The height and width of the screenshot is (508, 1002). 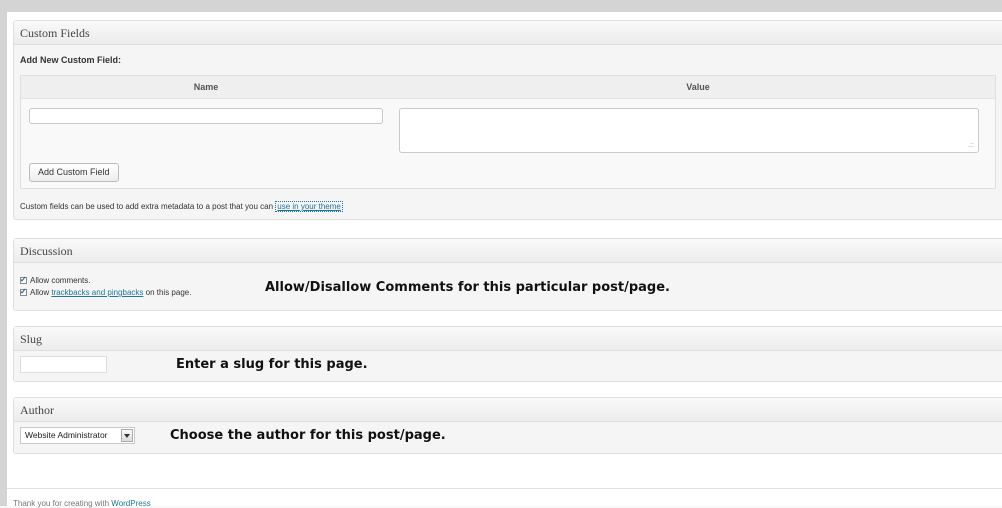 What do you see at coordinates (309, 206) in the screenshot?
I see `use-in-your-theme-link: use in your theme` at bounding box center [309, 206].